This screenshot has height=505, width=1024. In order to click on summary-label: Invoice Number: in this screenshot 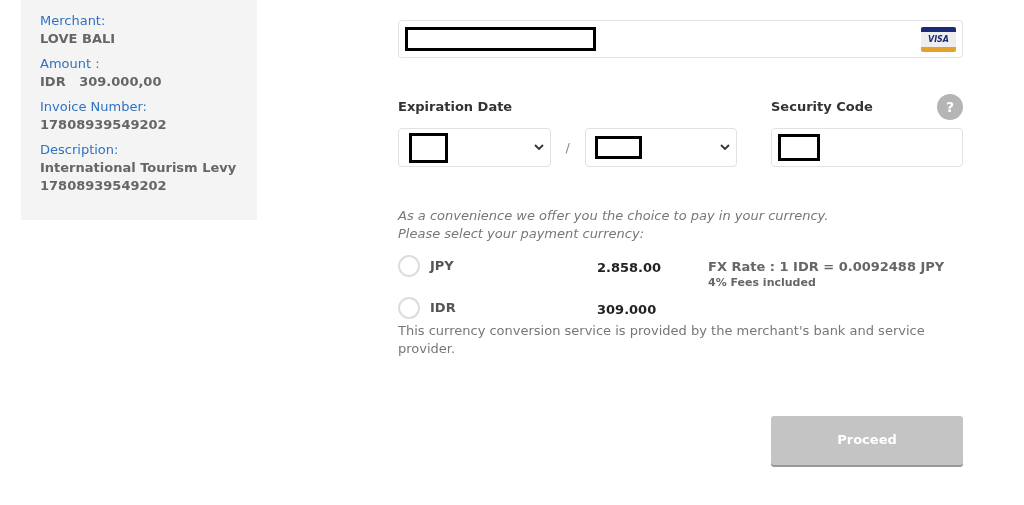, I will do `click(94, 107)`.